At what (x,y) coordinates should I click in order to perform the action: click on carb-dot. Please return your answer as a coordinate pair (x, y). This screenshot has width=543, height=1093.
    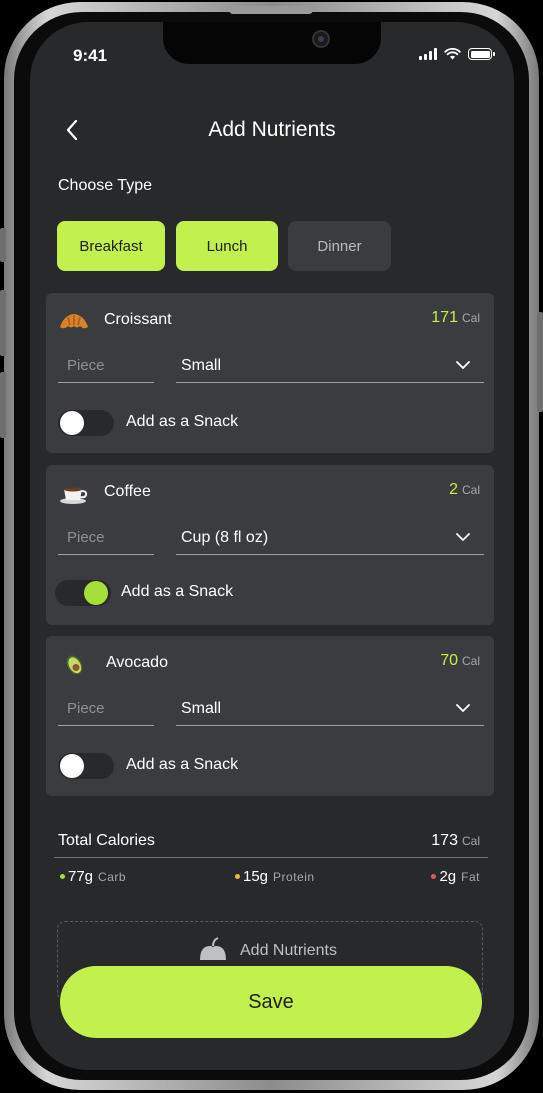
    Looking at the image, I should click on (62, 876).